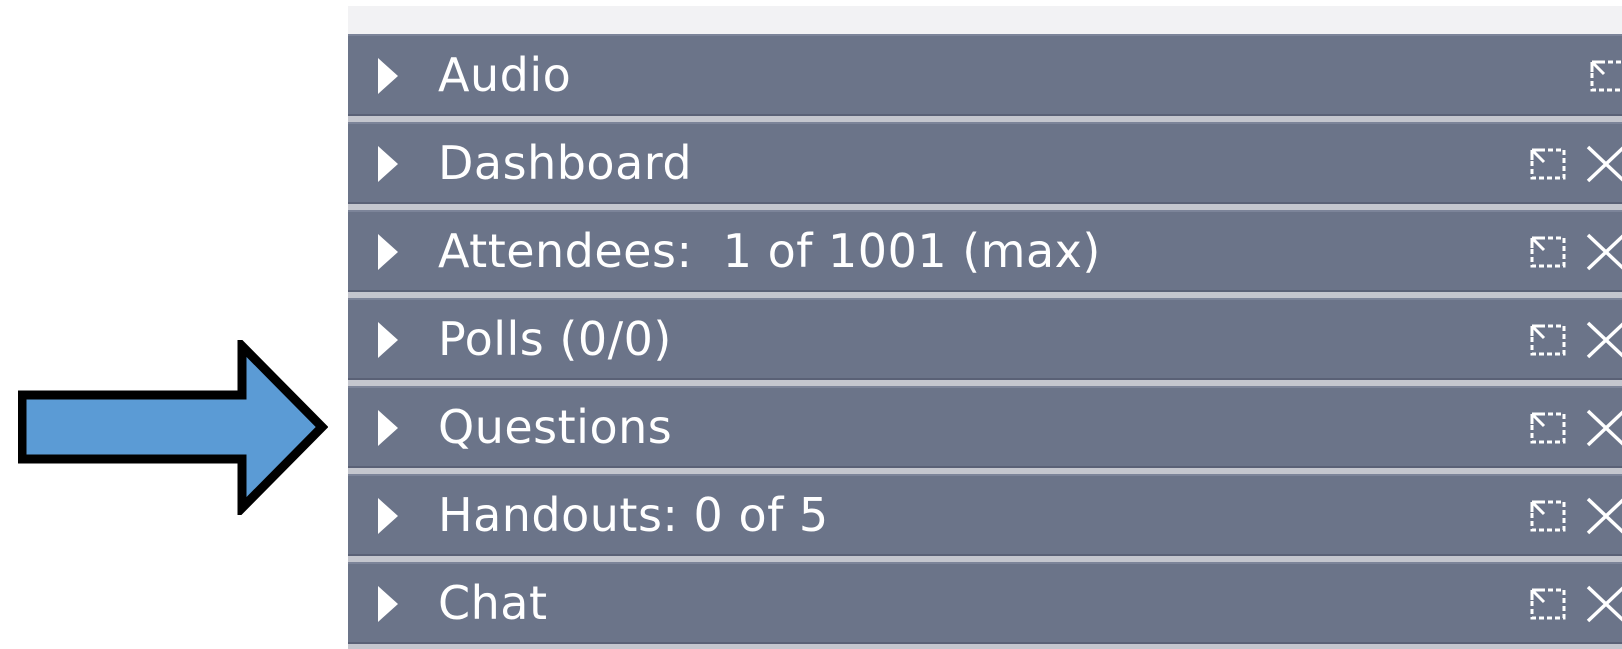 Image resolution: width=1622 pixels, height=649 pixels. Describe the element at coordinates (985, 20) in the screenshot. I see `panel-top-strip` at that location.